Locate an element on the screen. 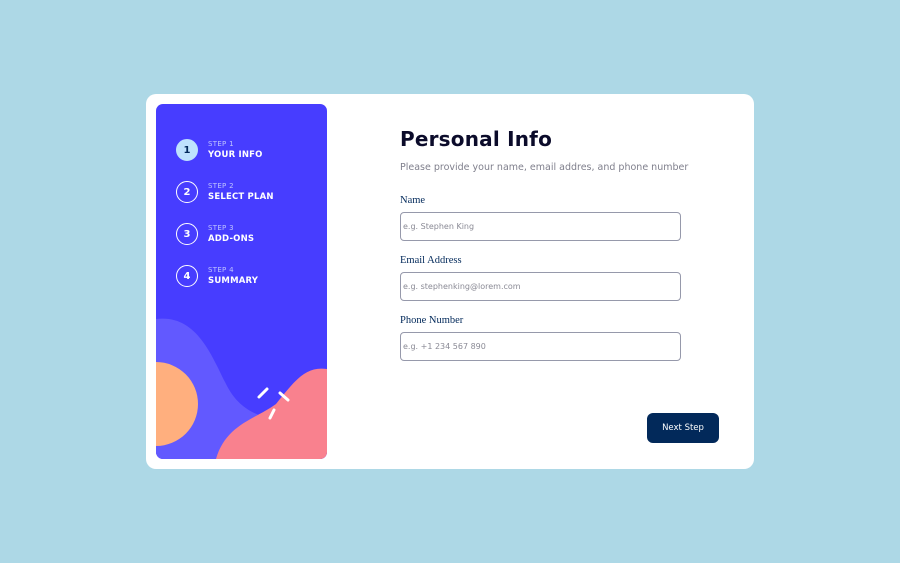 The width and height of the screenshot is (900, 563). phone-input is located at coordinates (540, 346).